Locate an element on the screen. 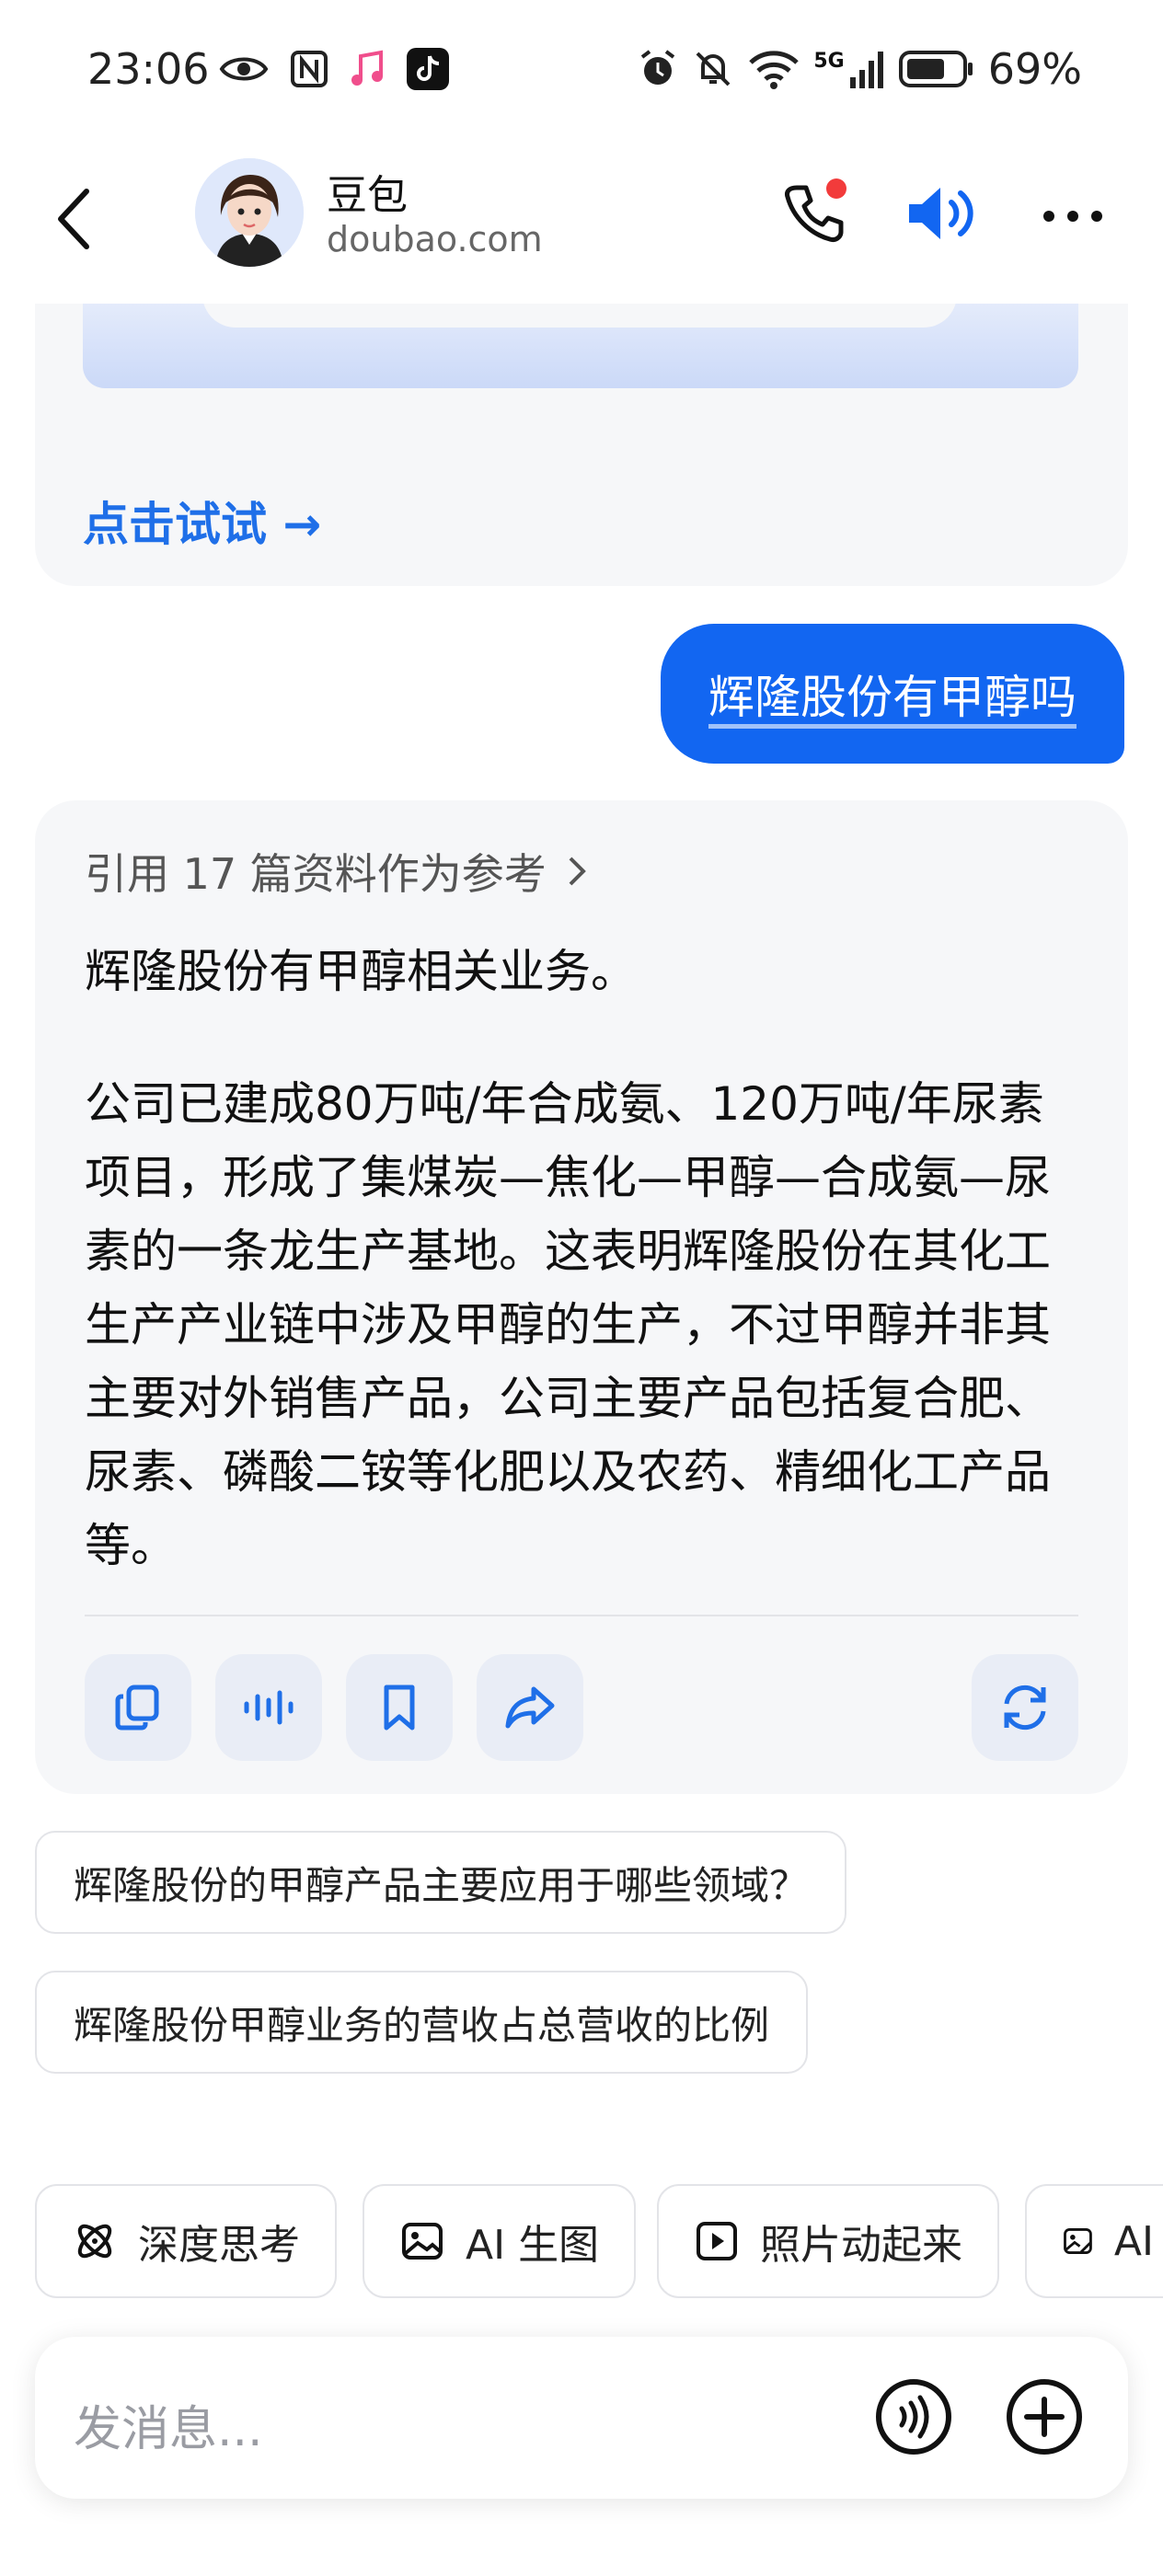 The image size is (1163, 2576). copy-button is located at coordinates (138, 1707).